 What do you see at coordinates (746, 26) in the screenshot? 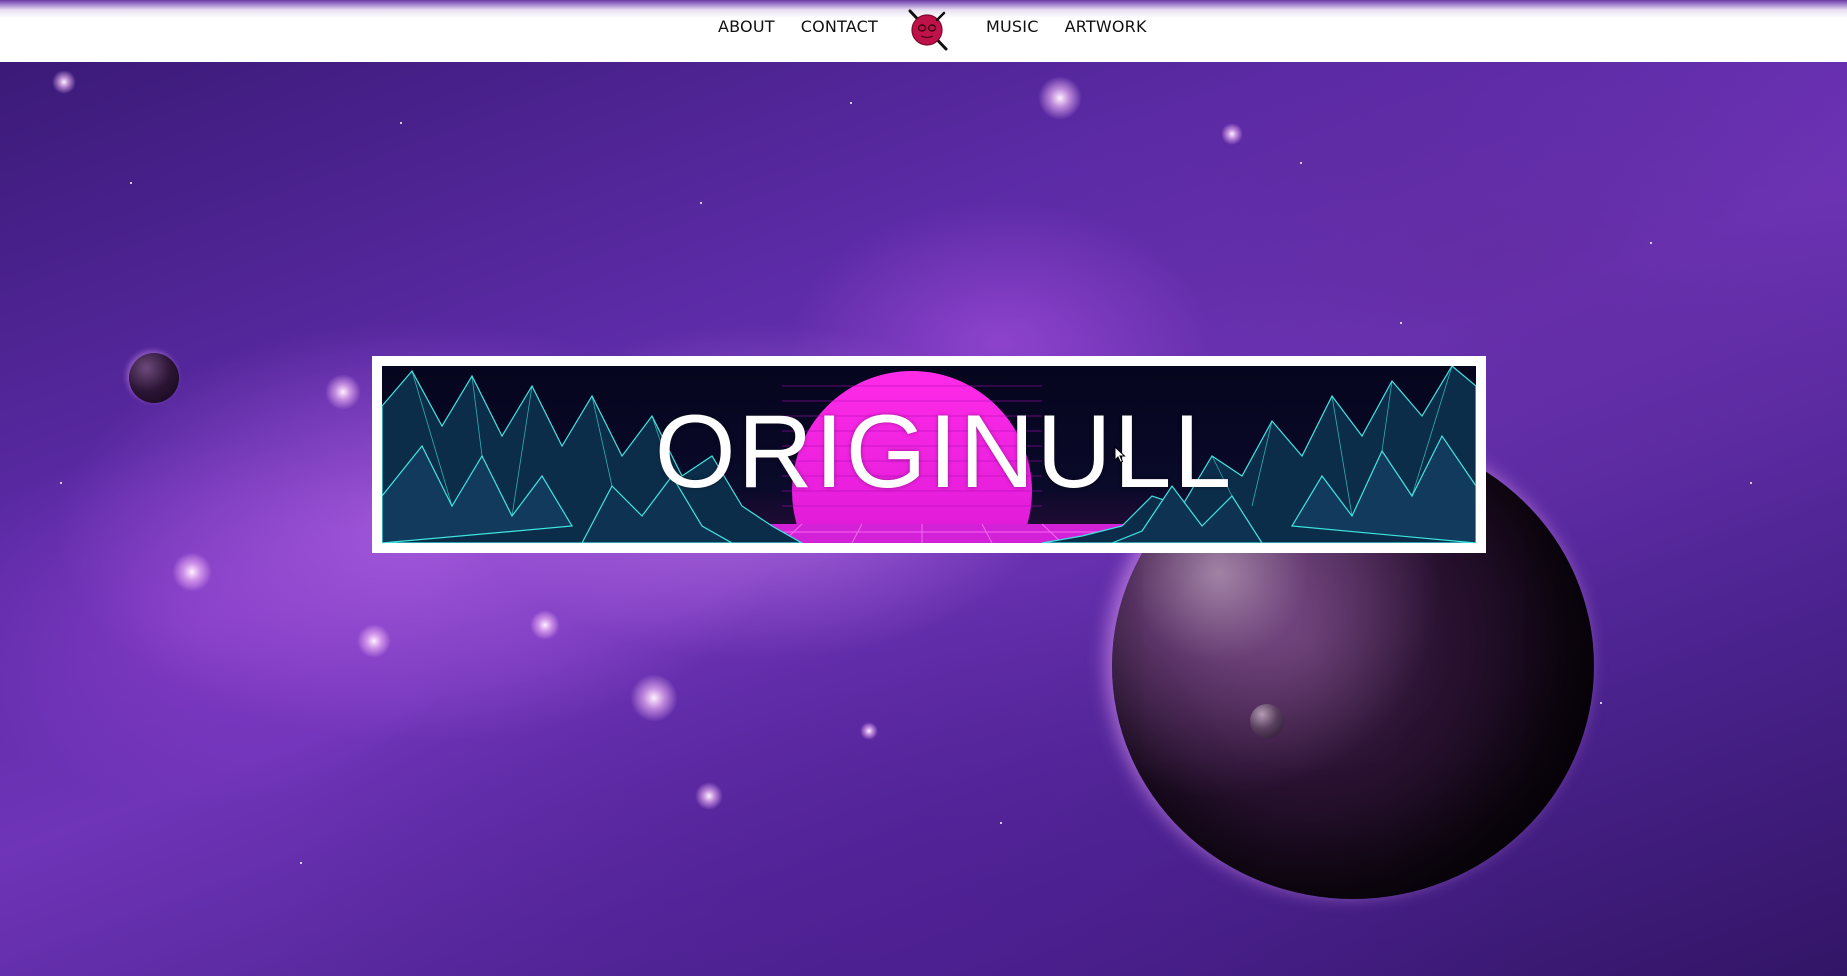
I see `nav-link-about: ABOUT` at bounding box center [746, 26].